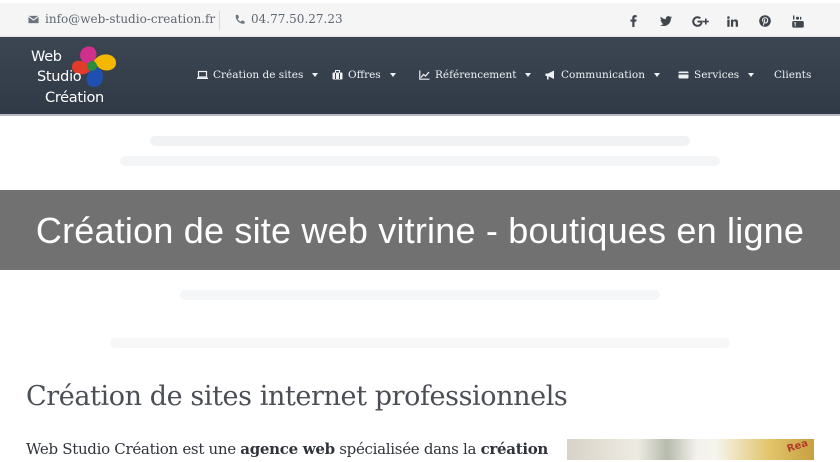 This screenshot has height=462, width=840. I want to click on contact-divider, so click(219, 20).